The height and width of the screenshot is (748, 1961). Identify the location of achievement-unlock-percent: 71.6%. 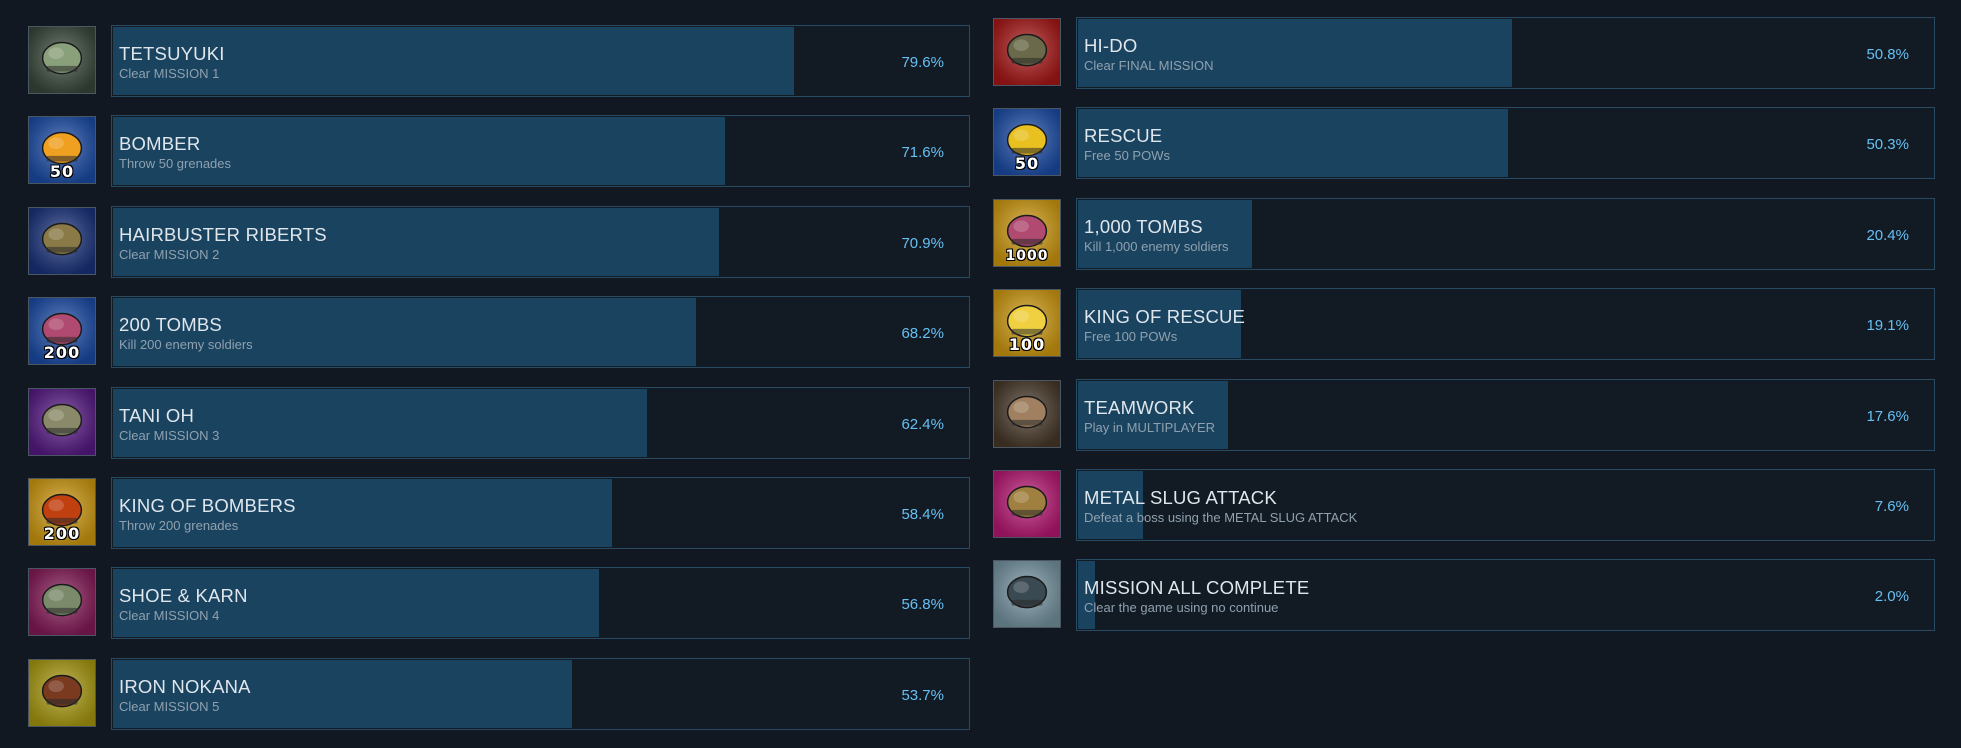
(922, 153).